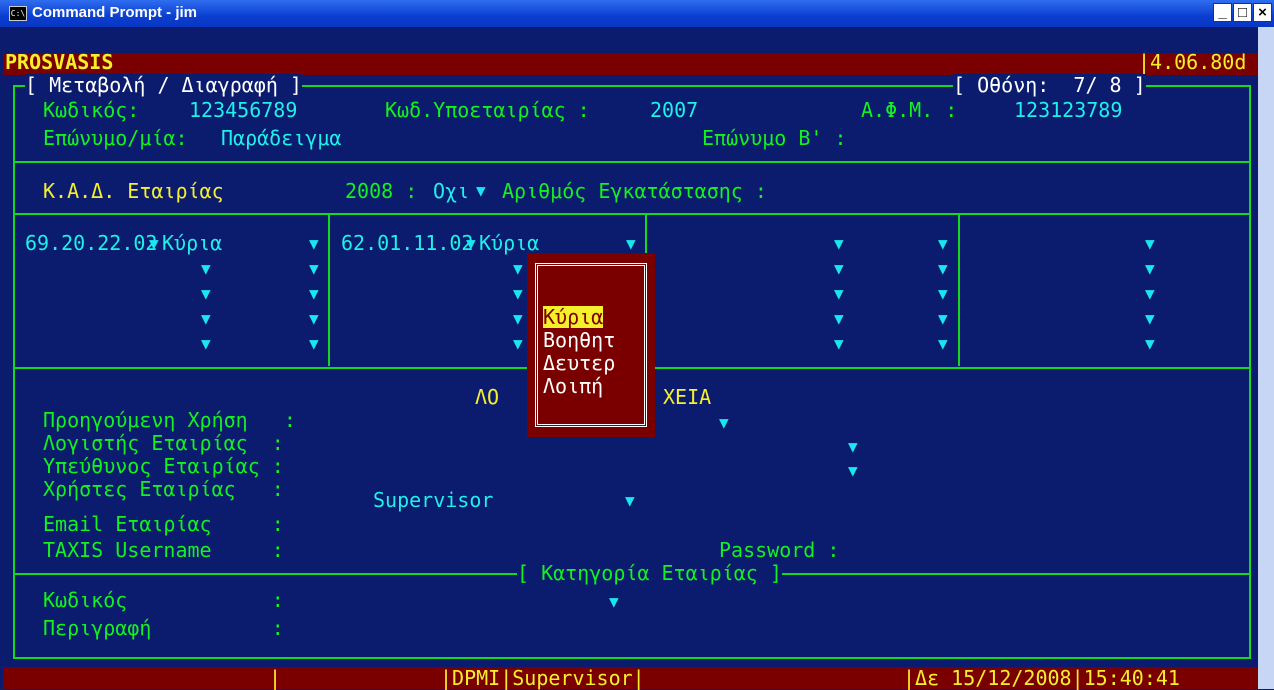 The image size is (1274, 690). What do you see at coordinates (579, 340) in the screenshot?
I see `dropdown-option-auxiliary: Βοηθητ` at bounding box center [579, 340].